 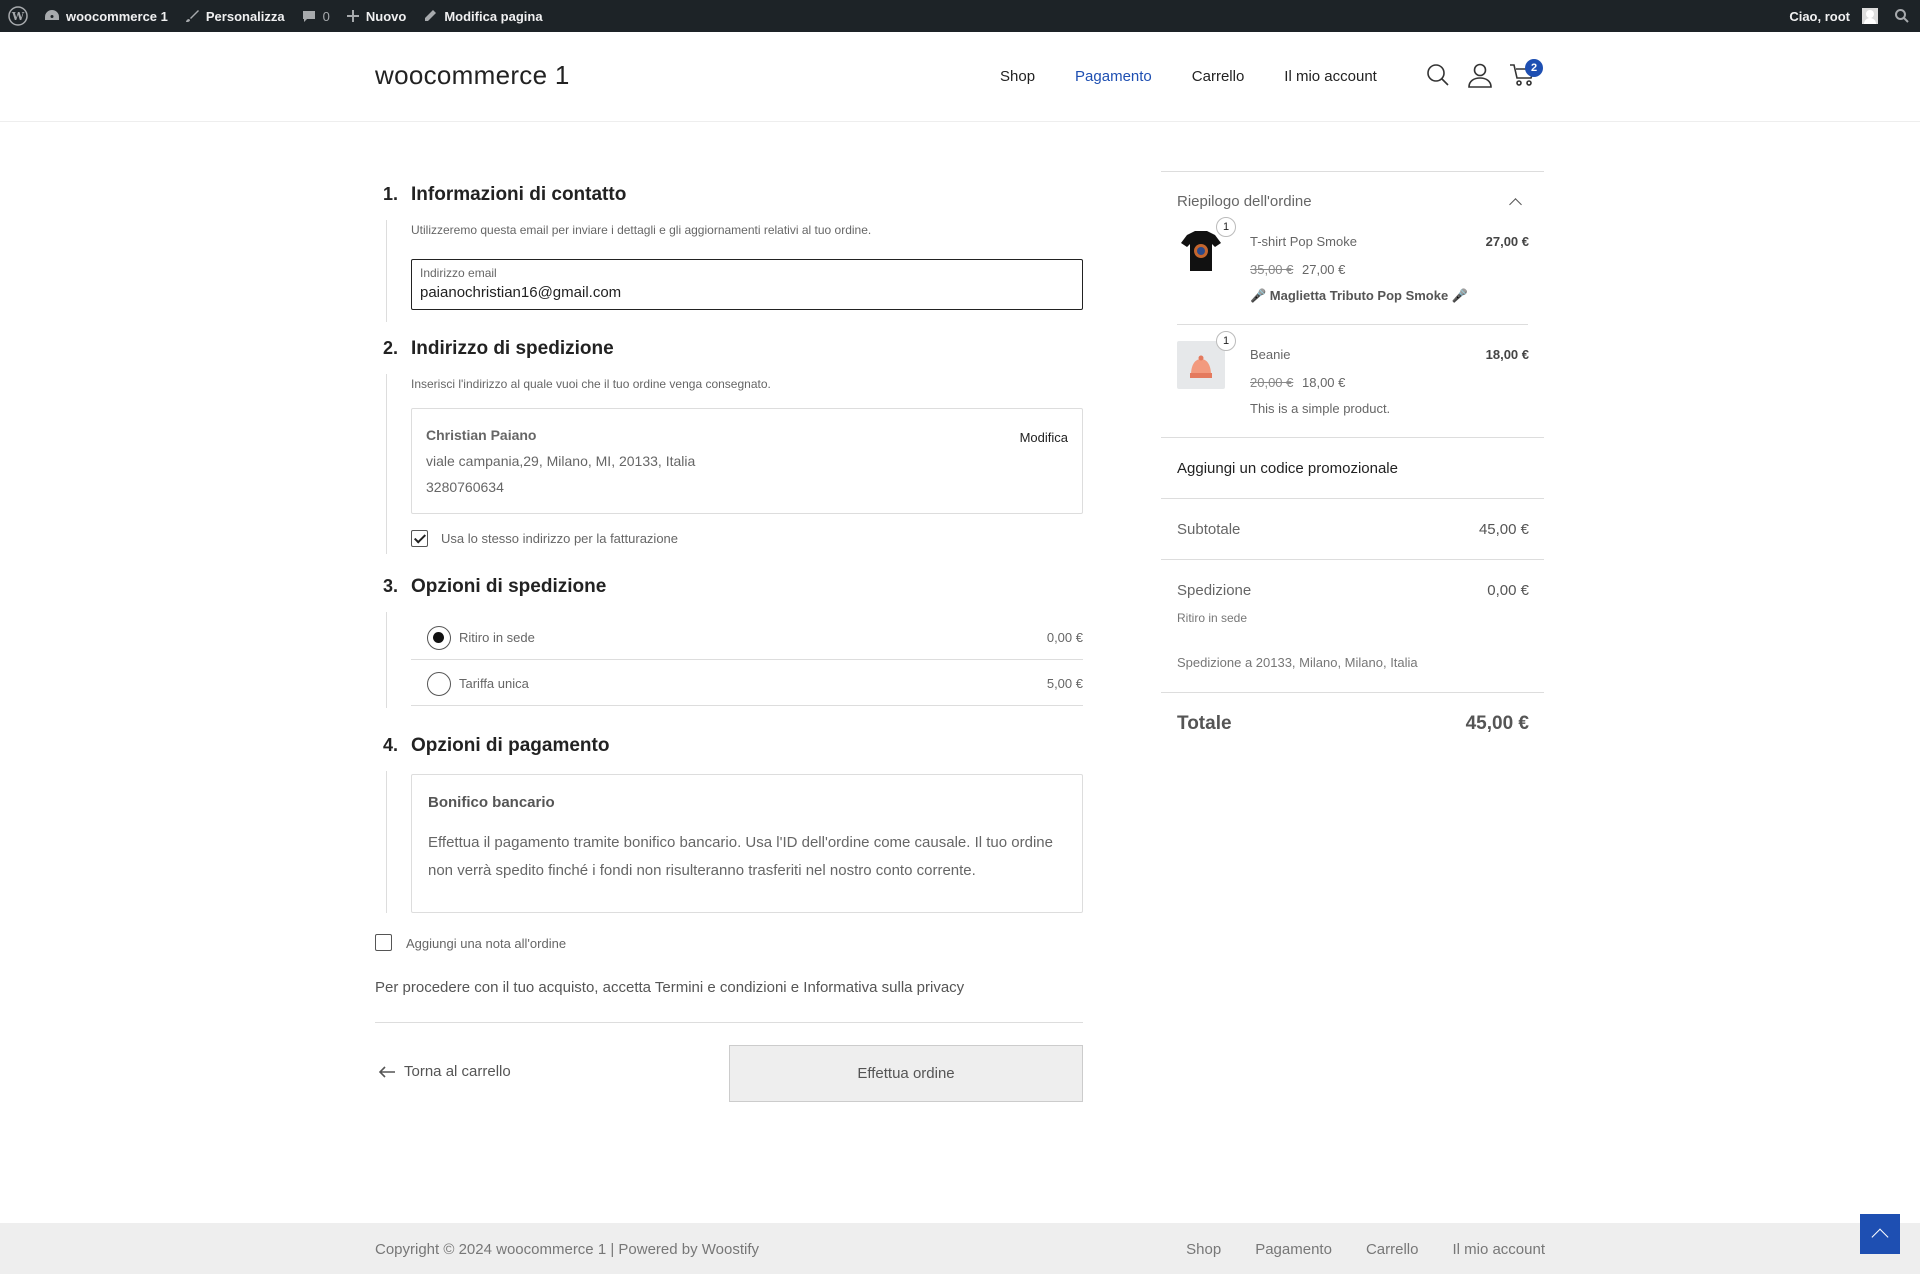 I want to click on place-order-button: Effettua ordine, so click(x=906, y=1073).